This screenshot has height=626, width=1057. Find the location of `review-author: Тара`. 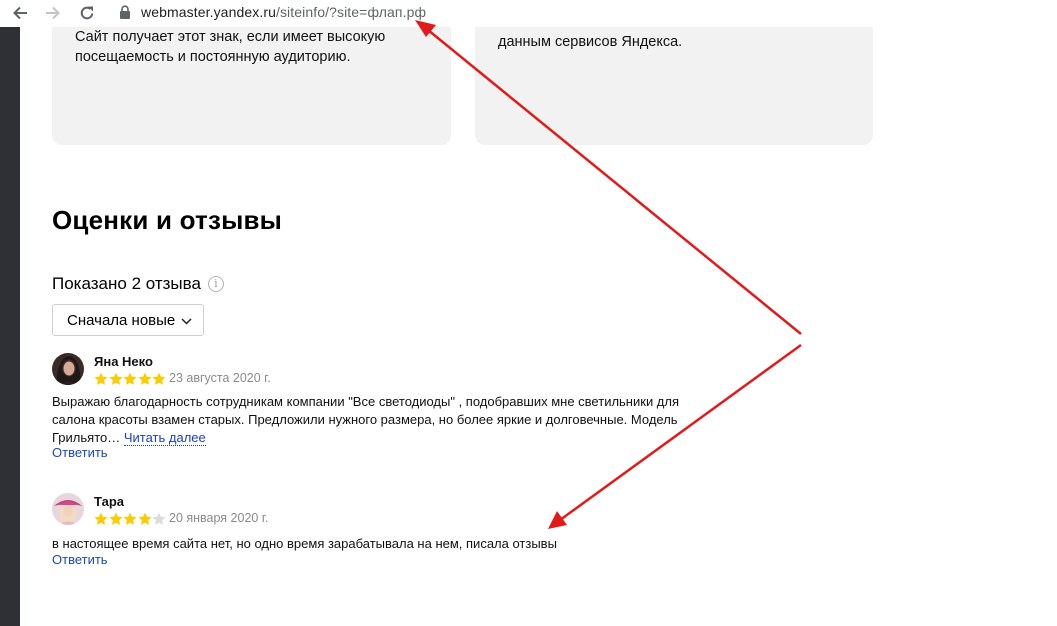

review-author: Тара is located at coordinates (109, 501).